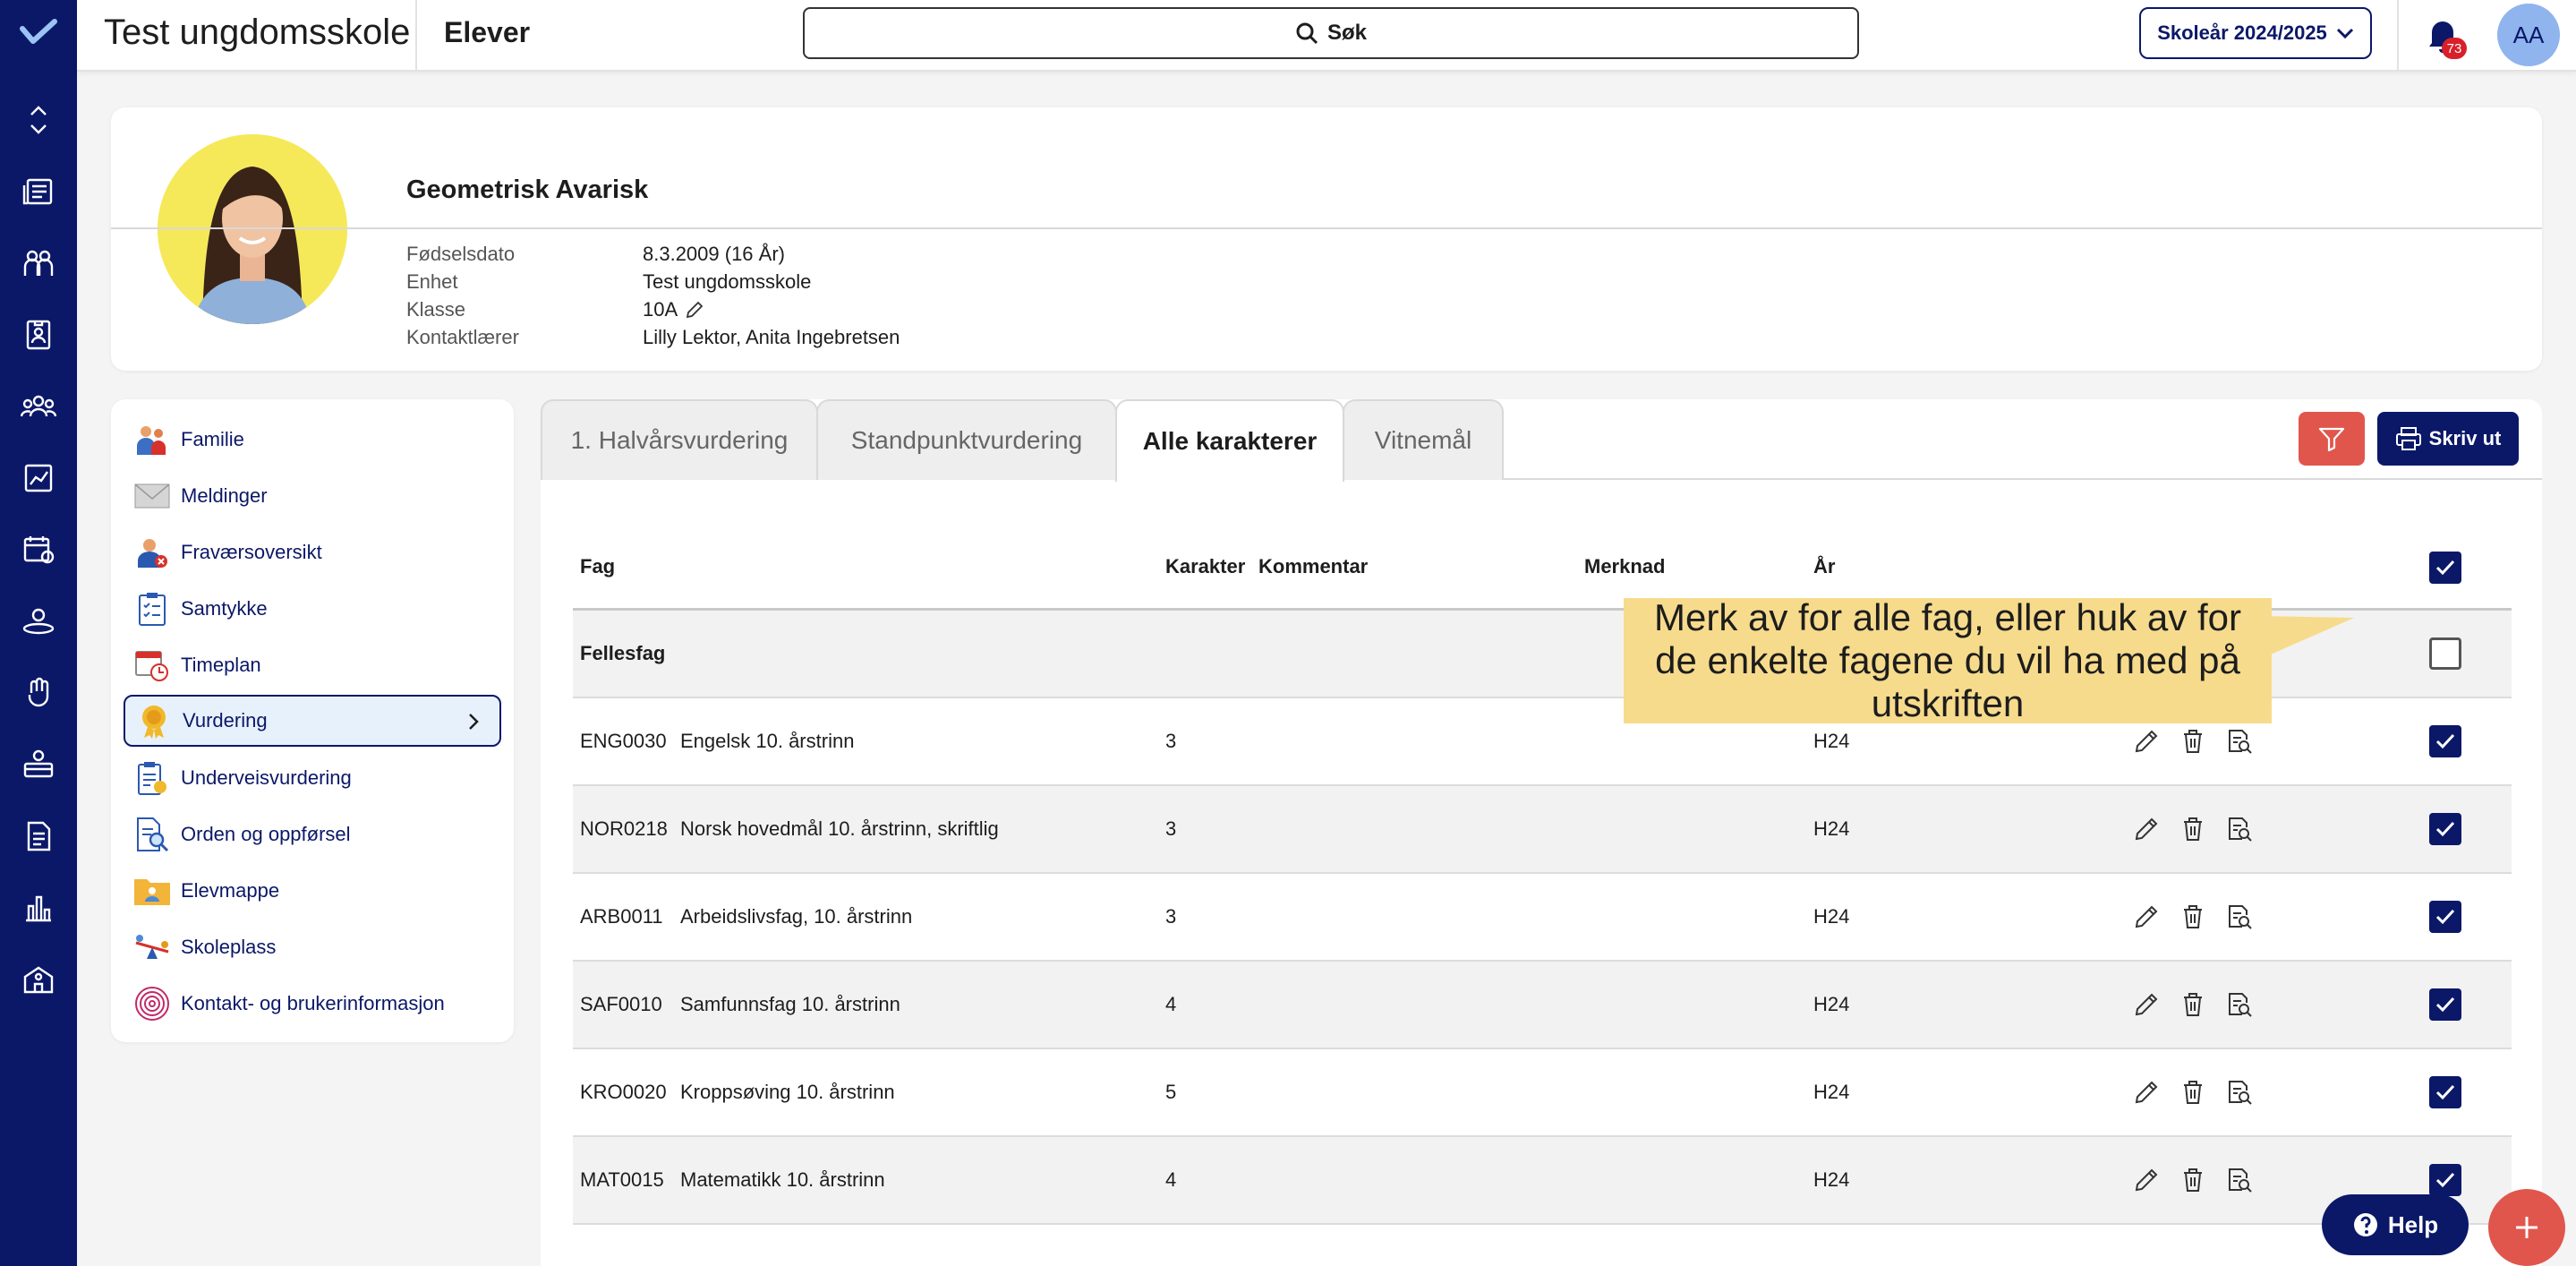 This screenshot has width=2576, height=1266. Describe the element at coordinates (2445, 653) in the screenshot. I see `group-checkbox` at that location.